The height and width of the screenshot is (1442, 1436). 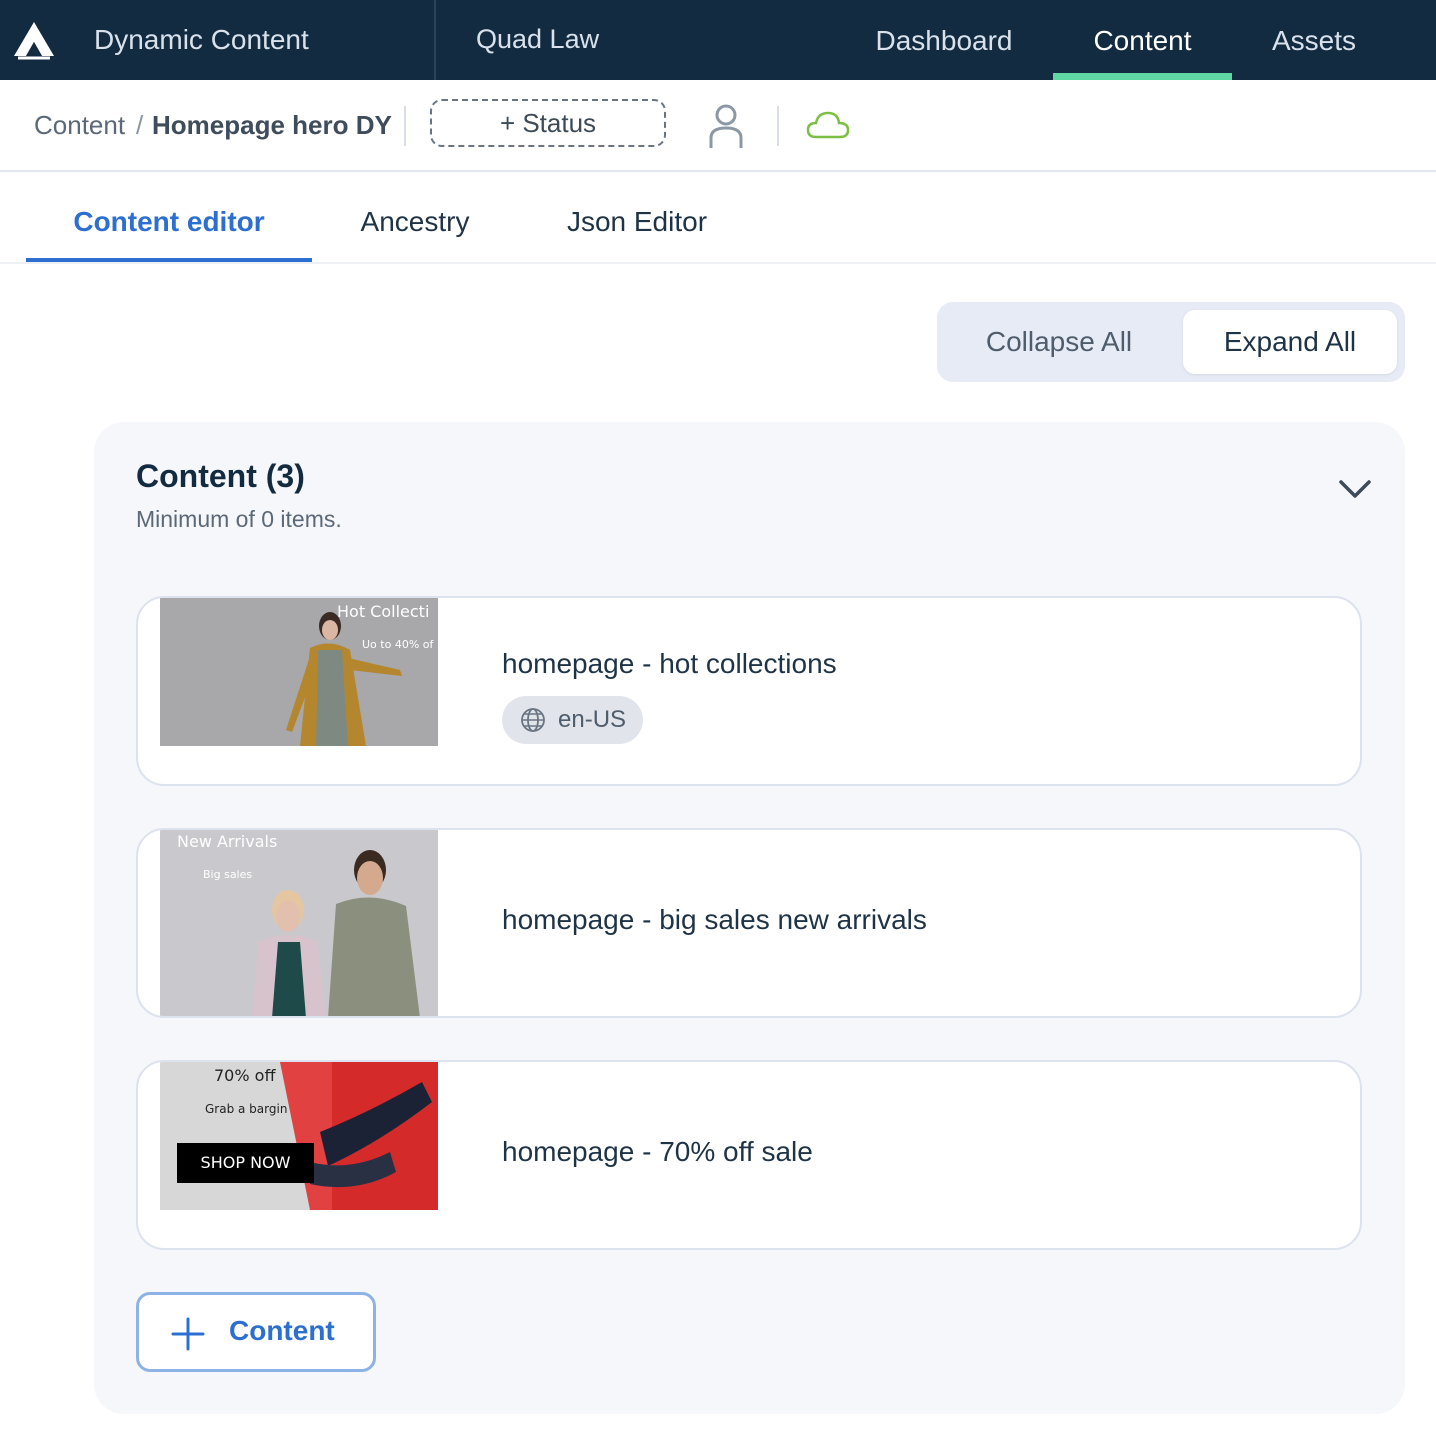 I want to click on tab-json-editor: Json Editor, so click(x=637, y=217).